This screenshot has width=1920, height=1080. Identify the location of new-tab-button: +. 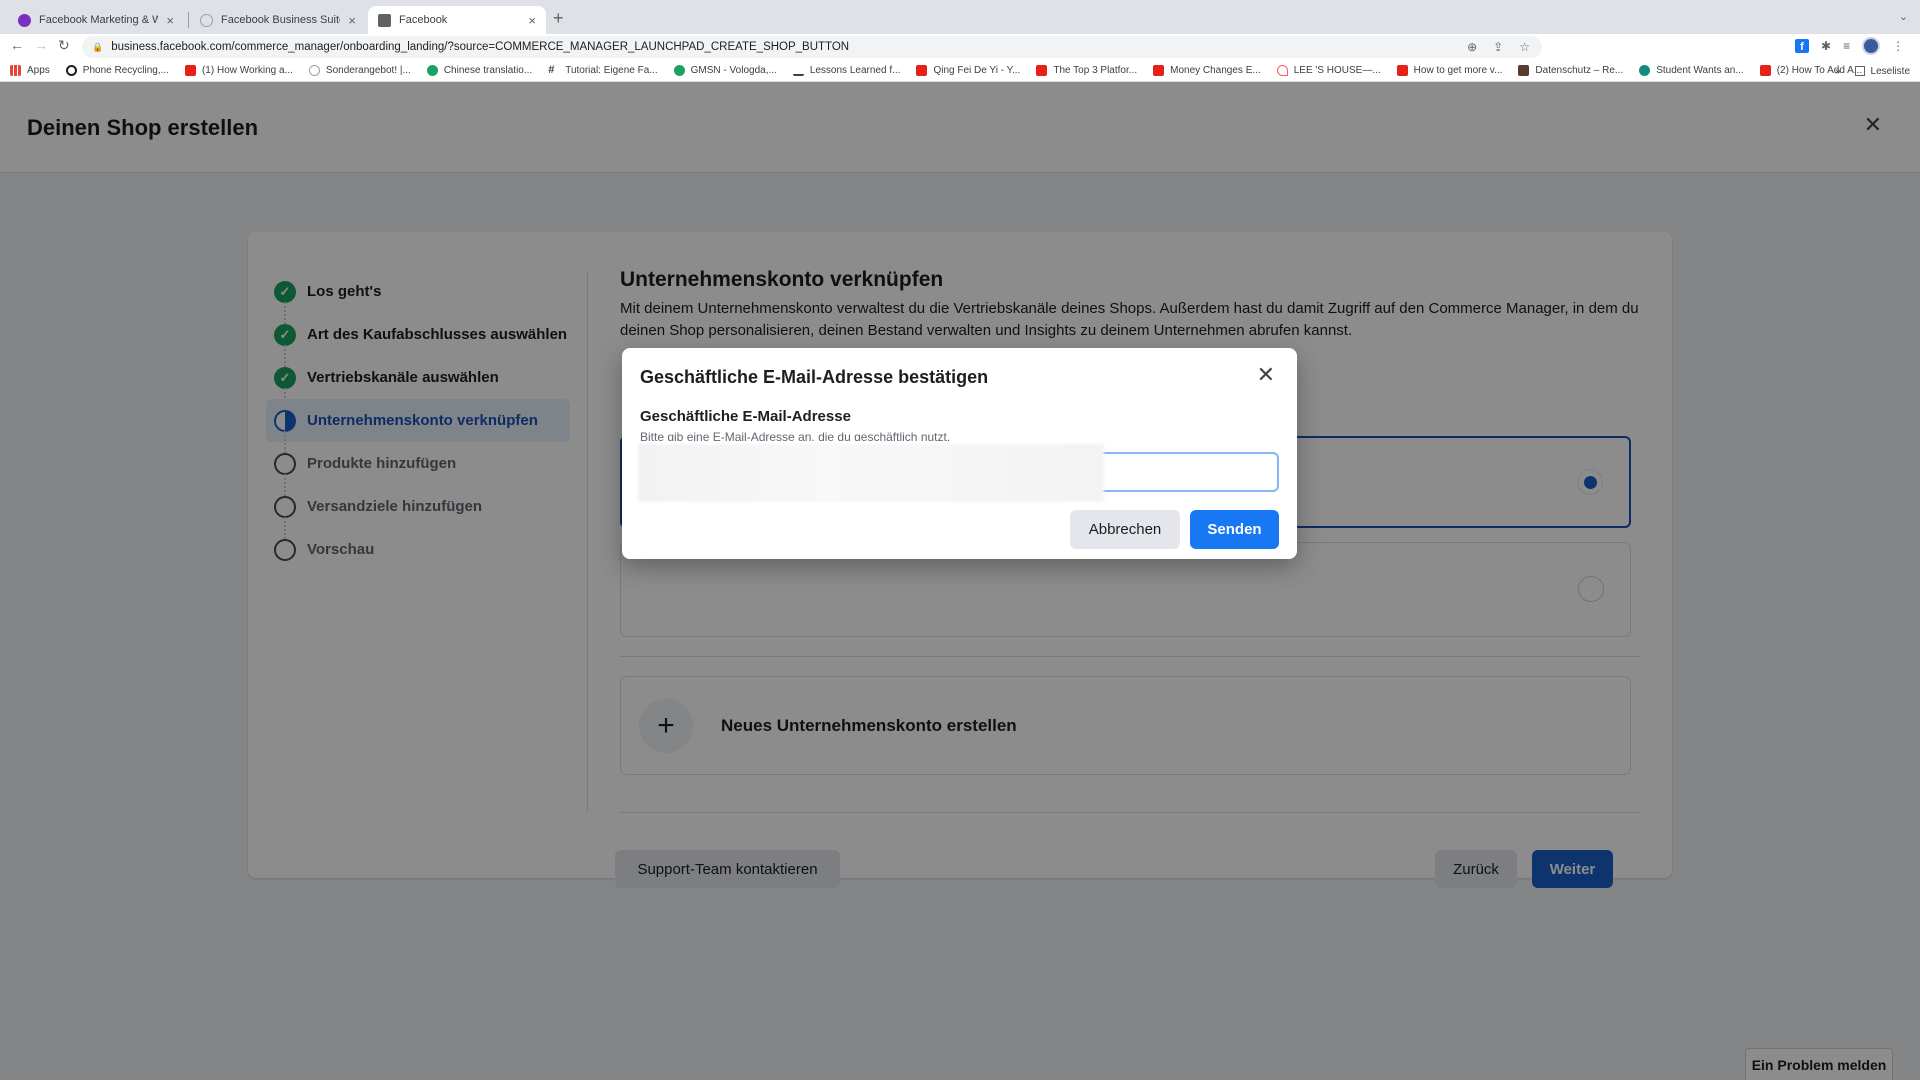
(558, 18).